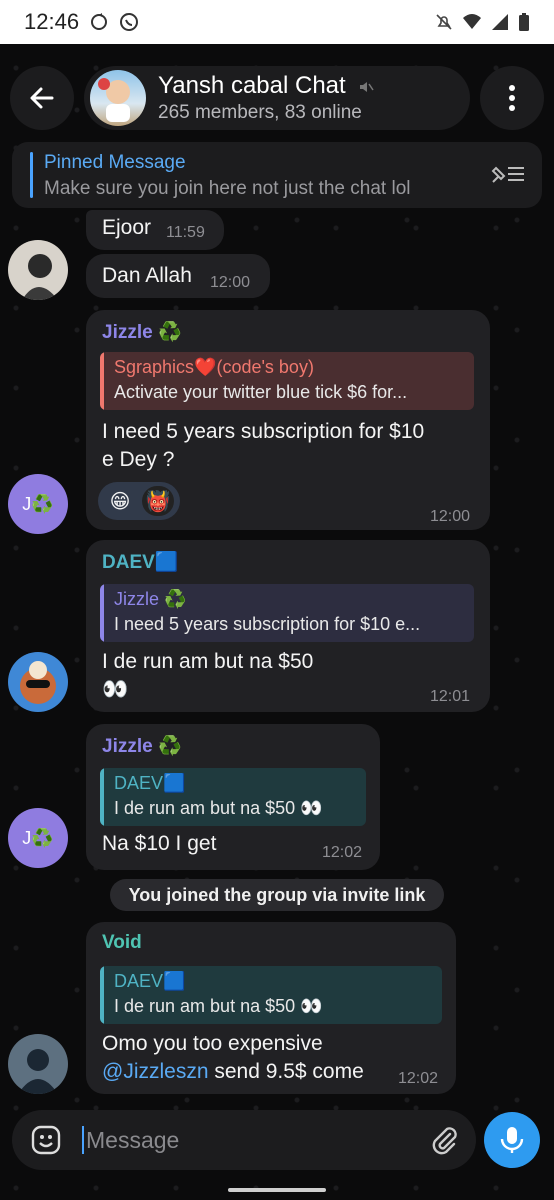 This screenshot has width=554, height=1200. What do you see at coordinates (115, 689) in the screenshot?
I see `message-text-line2: 👀` at bounding box center [115, 689].